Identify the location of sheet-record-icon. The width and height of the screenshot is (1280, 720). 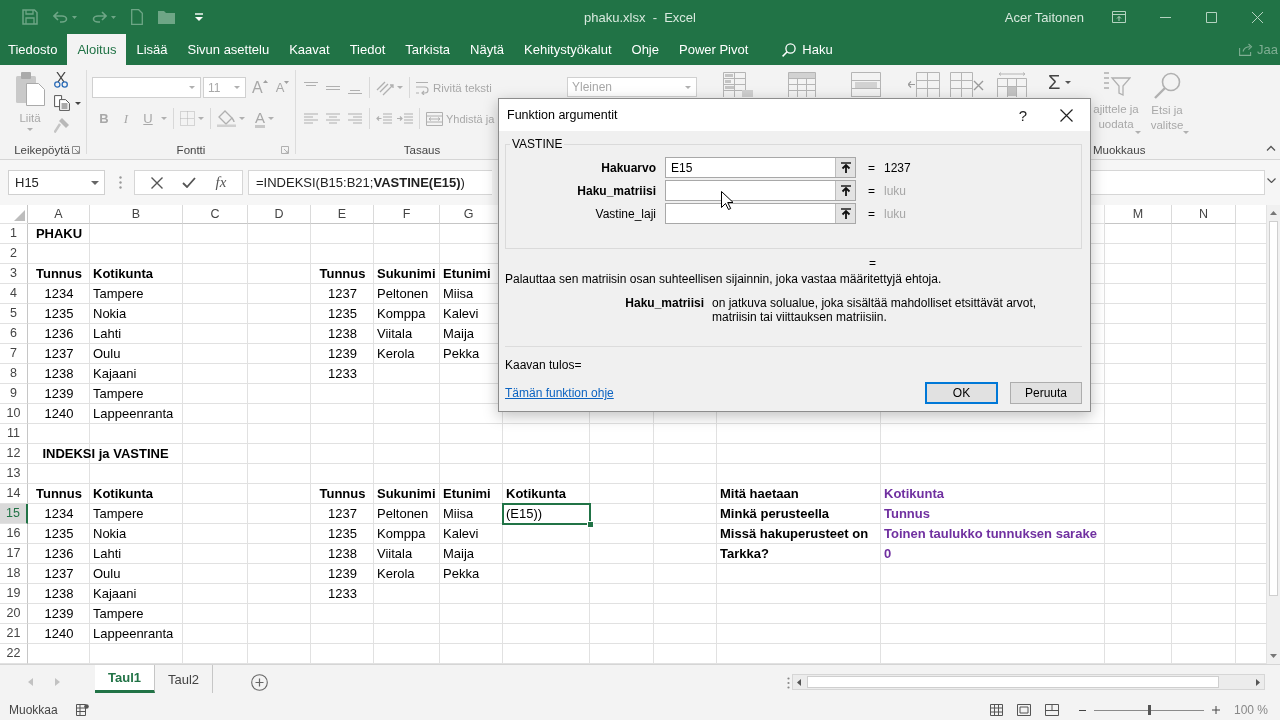
(82, 710).